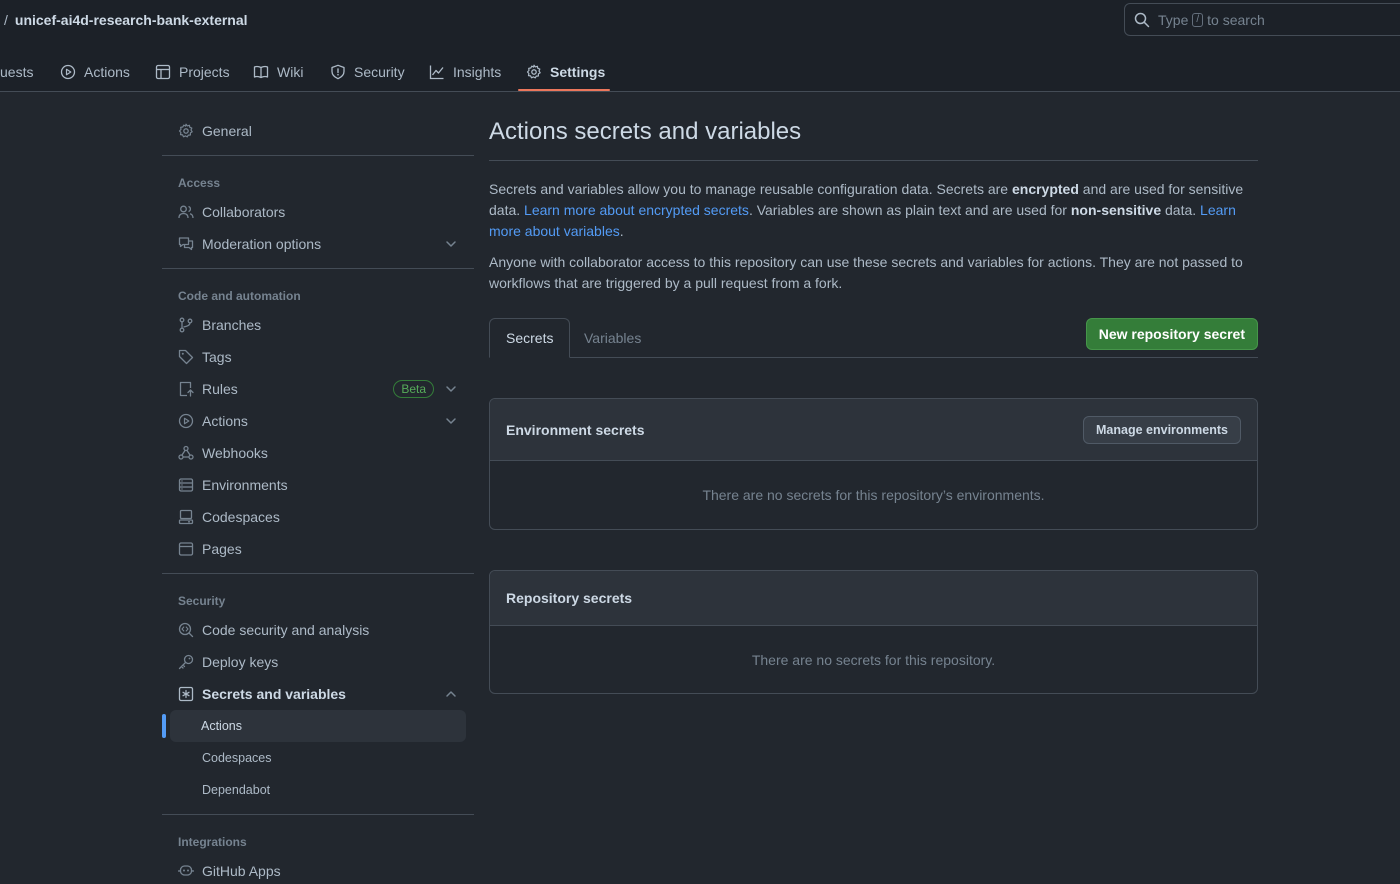 This screenshot has height=884, width=1400. What do you see at coordinates (318, 421) in the screenshot?
I see `sidebar-item-actions: Actions` at bounding box center [318, 421].